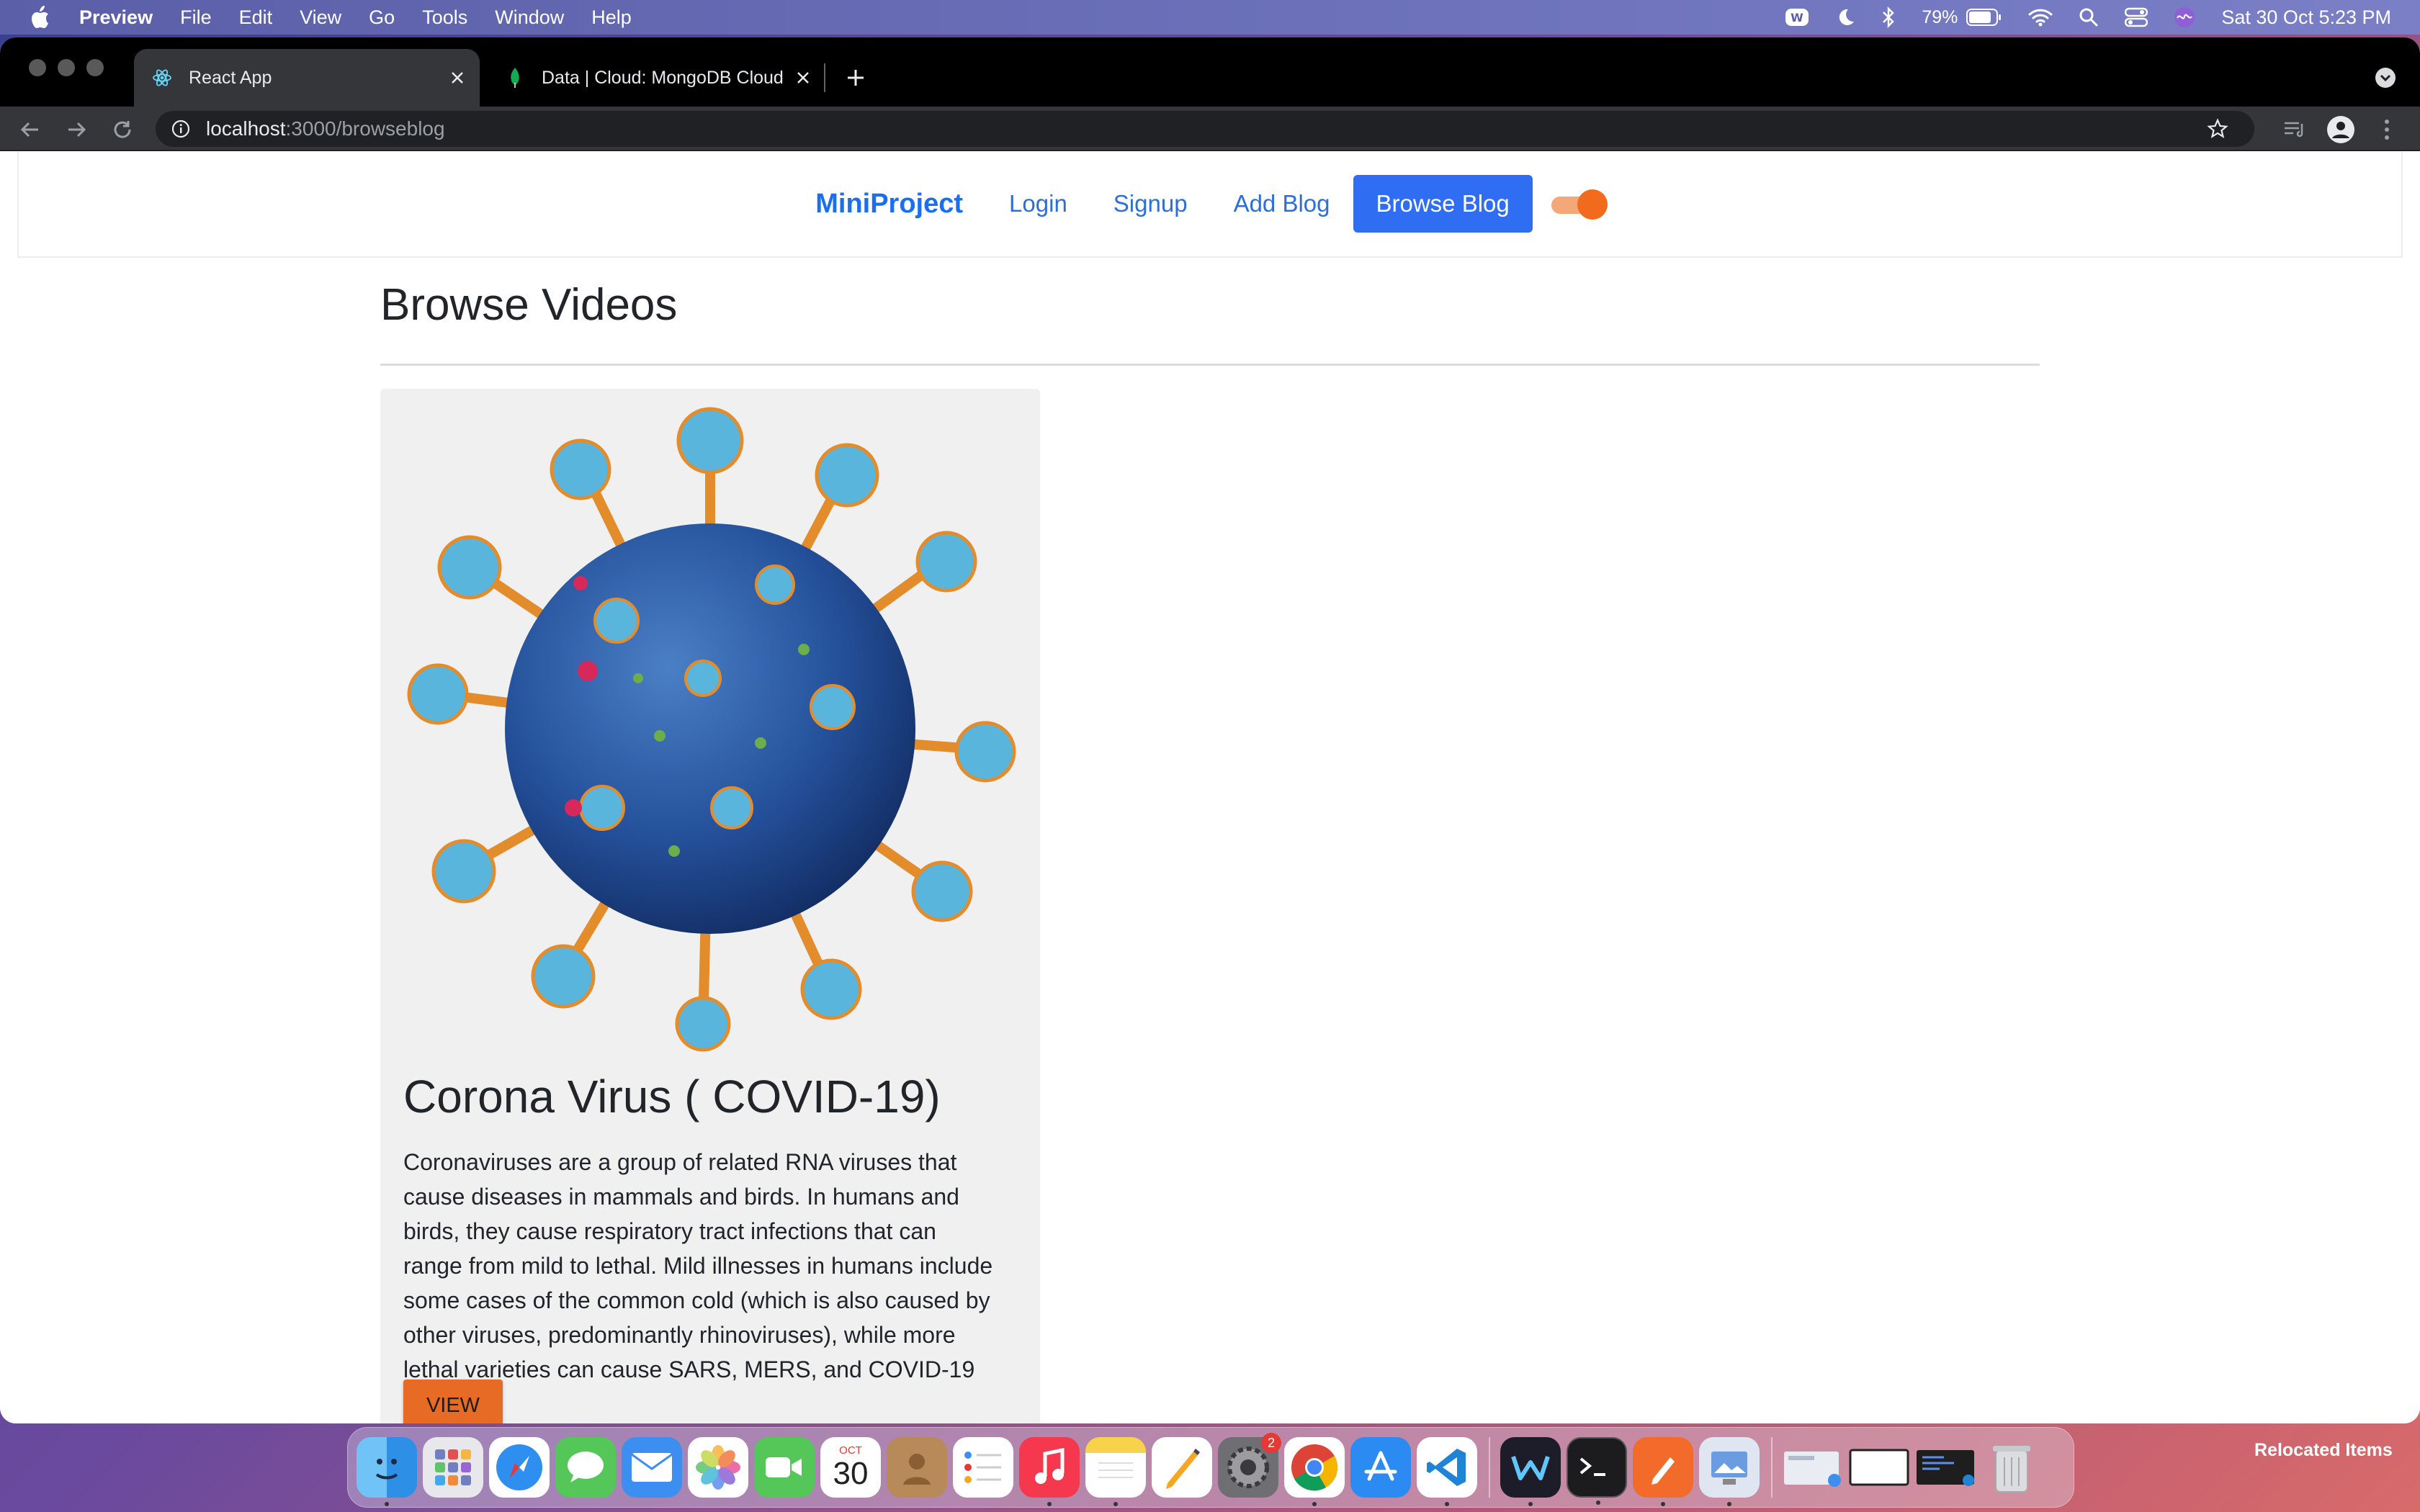 This screenshot has width=2420, height=1512. Describe the element at coordinates (122, 130) in the screenshot. I see `reload-icon` at that location.